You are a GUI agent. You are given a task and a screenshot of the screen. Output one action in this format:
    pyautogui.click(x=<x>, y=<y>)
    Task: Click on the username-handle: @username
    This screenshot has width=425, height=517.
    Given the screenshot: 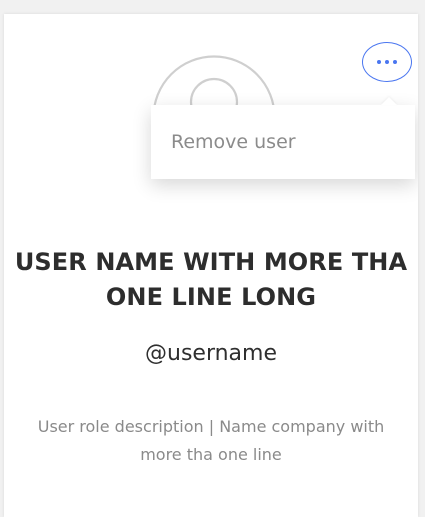 What is the action you would take?
    pyautogui.click(x=211, y=353)
    